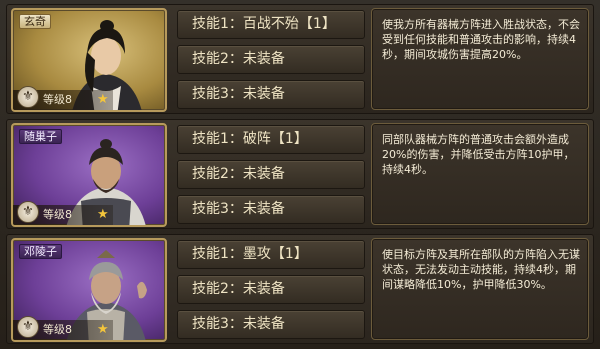 The height and width of the screenshot is (349, 600). I want to click on skill-slot-1: 技能1：墨攻【1】, so click(271, 254).